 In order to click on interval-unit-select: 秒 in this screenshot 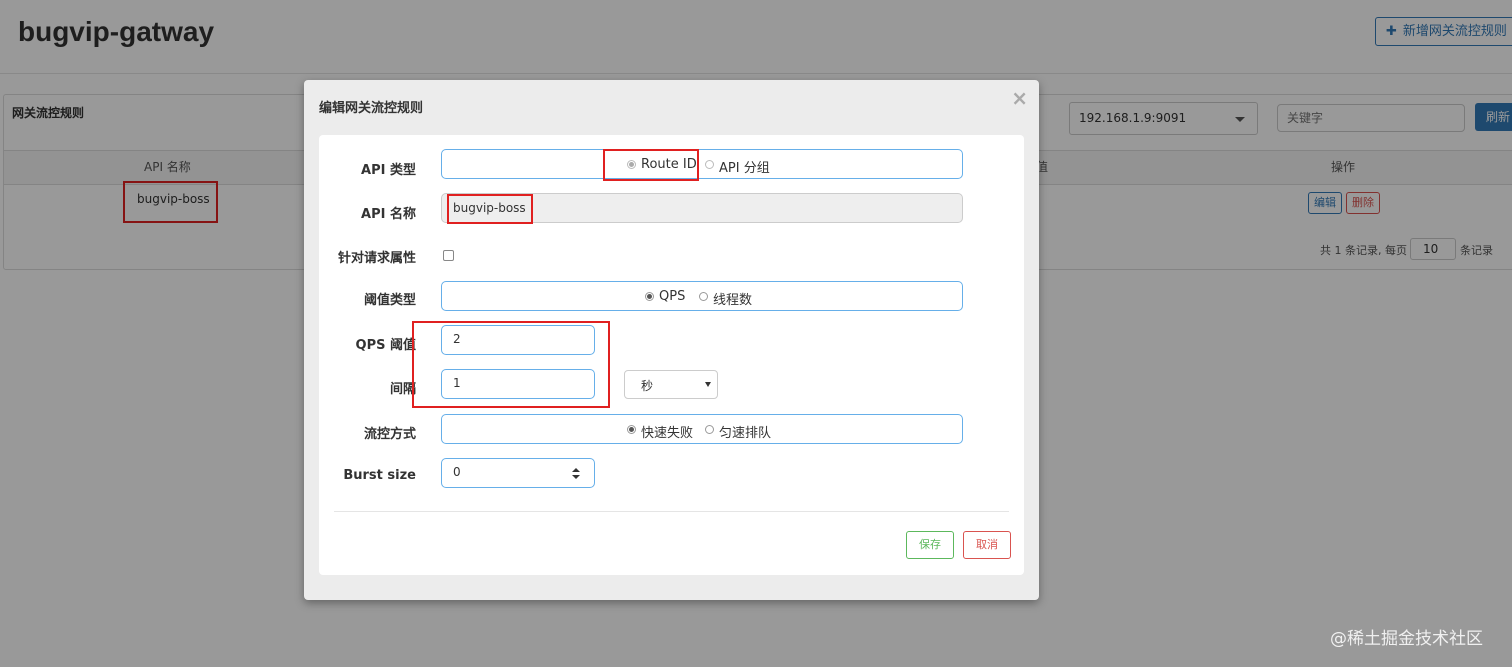, I will do `click(671, 384)`.